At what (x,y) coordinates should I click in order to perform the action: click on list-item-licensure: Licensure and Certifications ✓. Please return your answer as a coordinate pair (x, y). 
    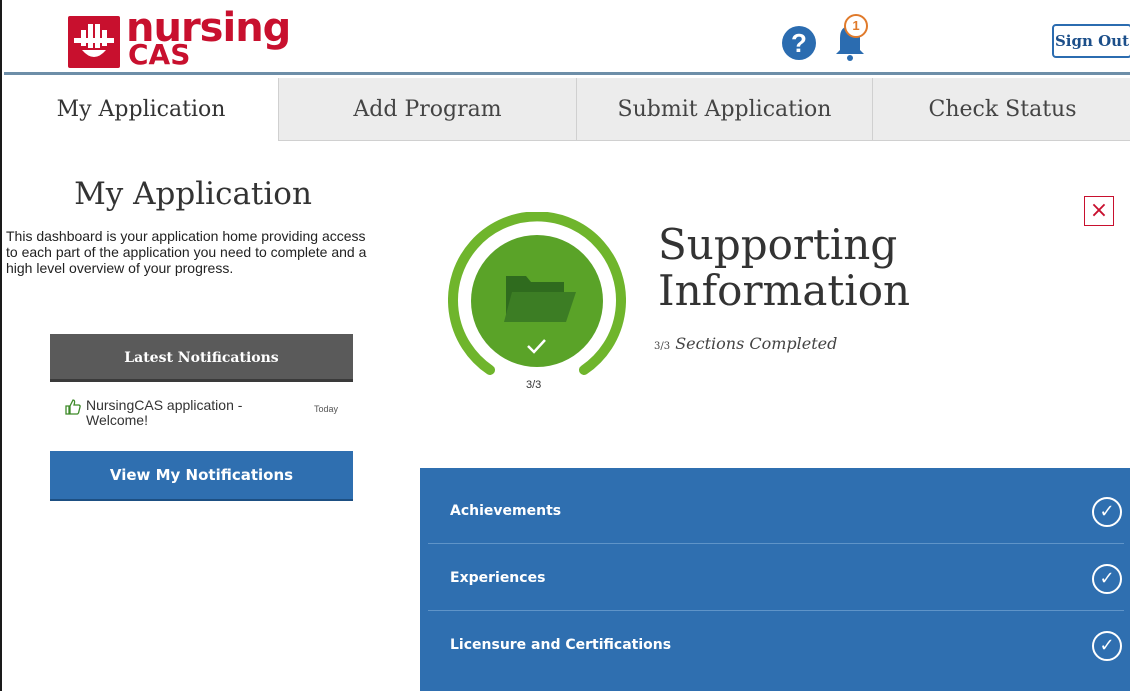
    Looking at the image, I should click on (776, 645).